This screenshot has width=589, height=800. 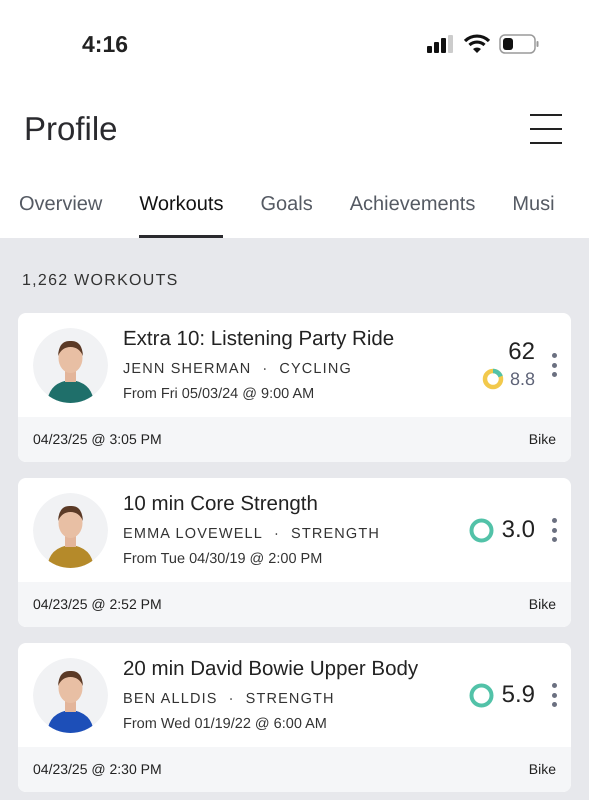 I want to click on instructor-name: EMMA LOVEWELL, so click(x=193, y=534).